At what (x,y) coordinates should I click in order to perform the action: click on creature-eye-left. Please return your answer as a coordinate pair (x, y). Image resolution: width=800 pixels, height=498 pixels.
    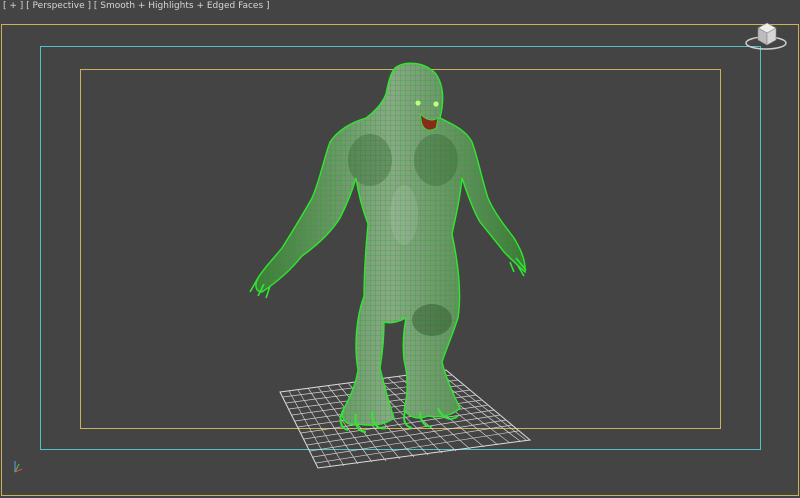
    Looking at the image, I should click on (418, 103).